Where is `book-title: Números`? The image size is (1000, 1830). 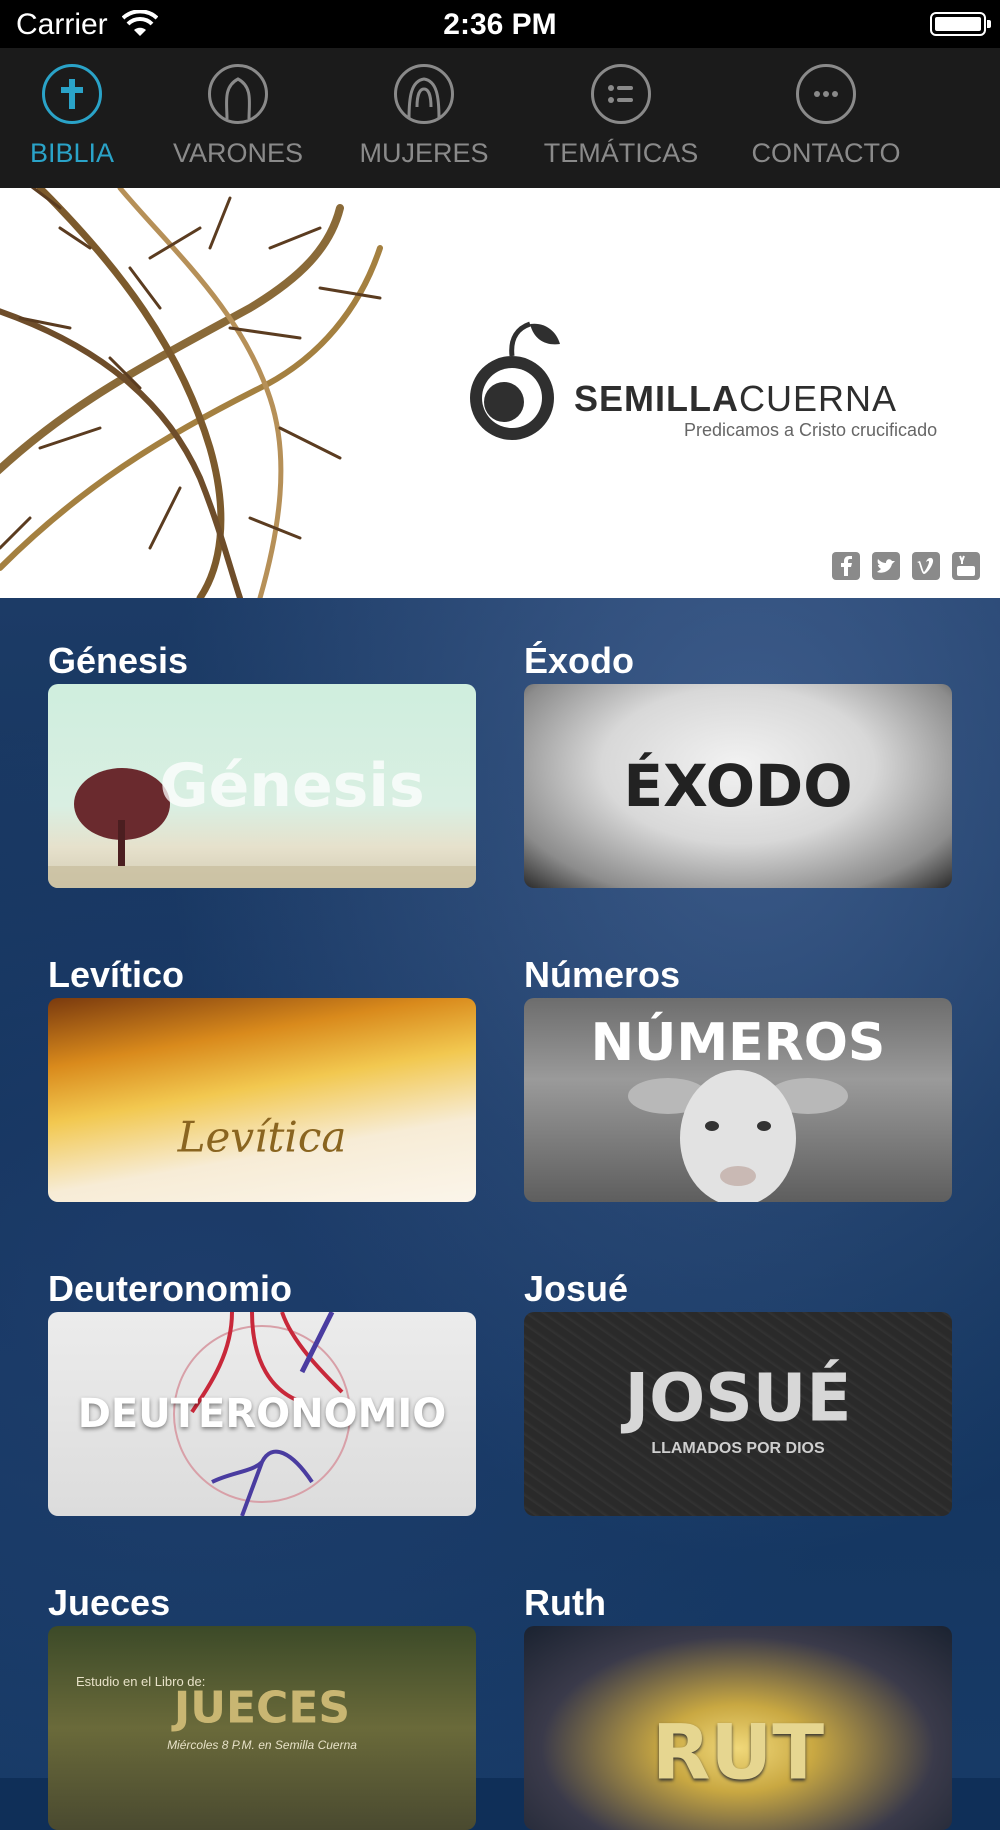 book-title: Números is located at coordinates (602, 974).